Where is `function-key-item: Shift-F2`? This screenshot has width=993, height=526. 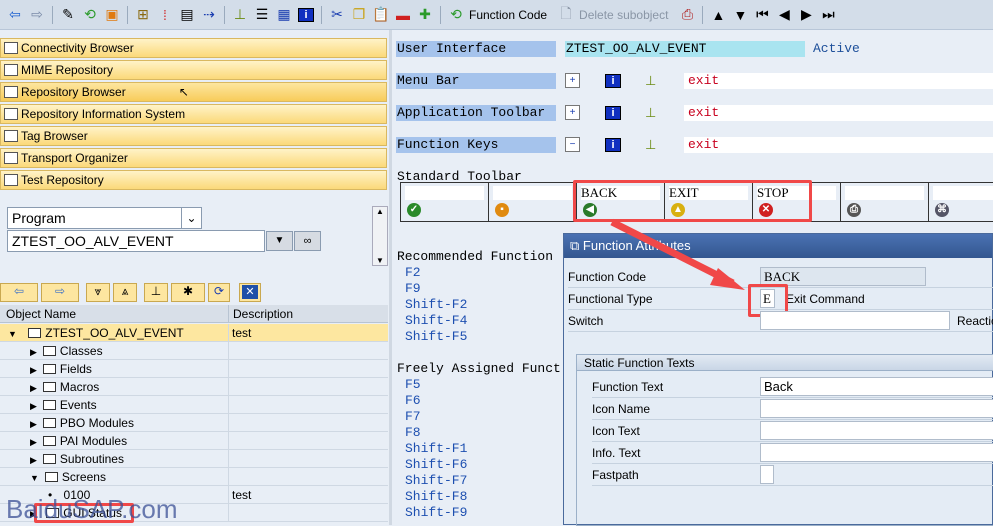
function-key-item: Shift-F2 is located at coordinates (436, 305).